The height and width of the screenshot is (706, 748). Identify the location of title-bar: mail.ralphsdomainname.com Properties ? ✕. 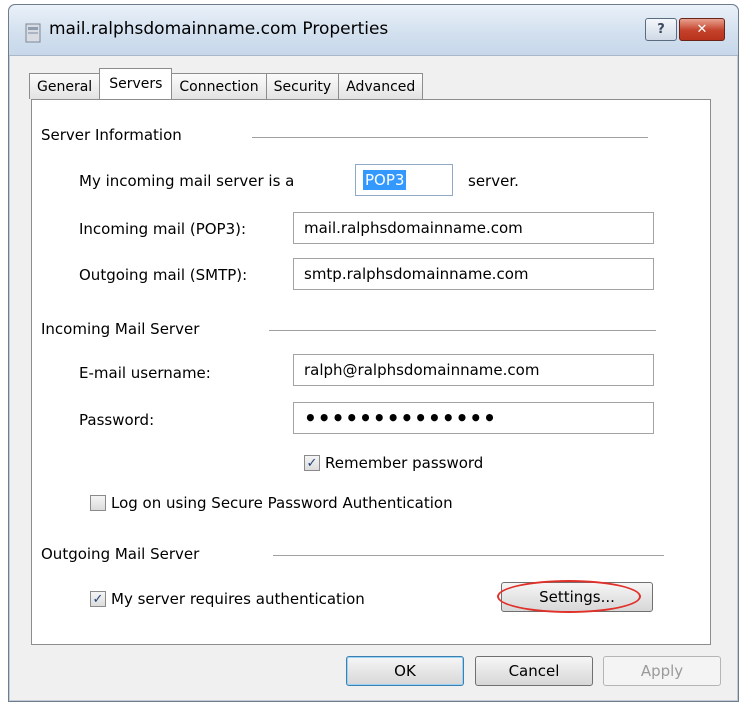
(373, 30).